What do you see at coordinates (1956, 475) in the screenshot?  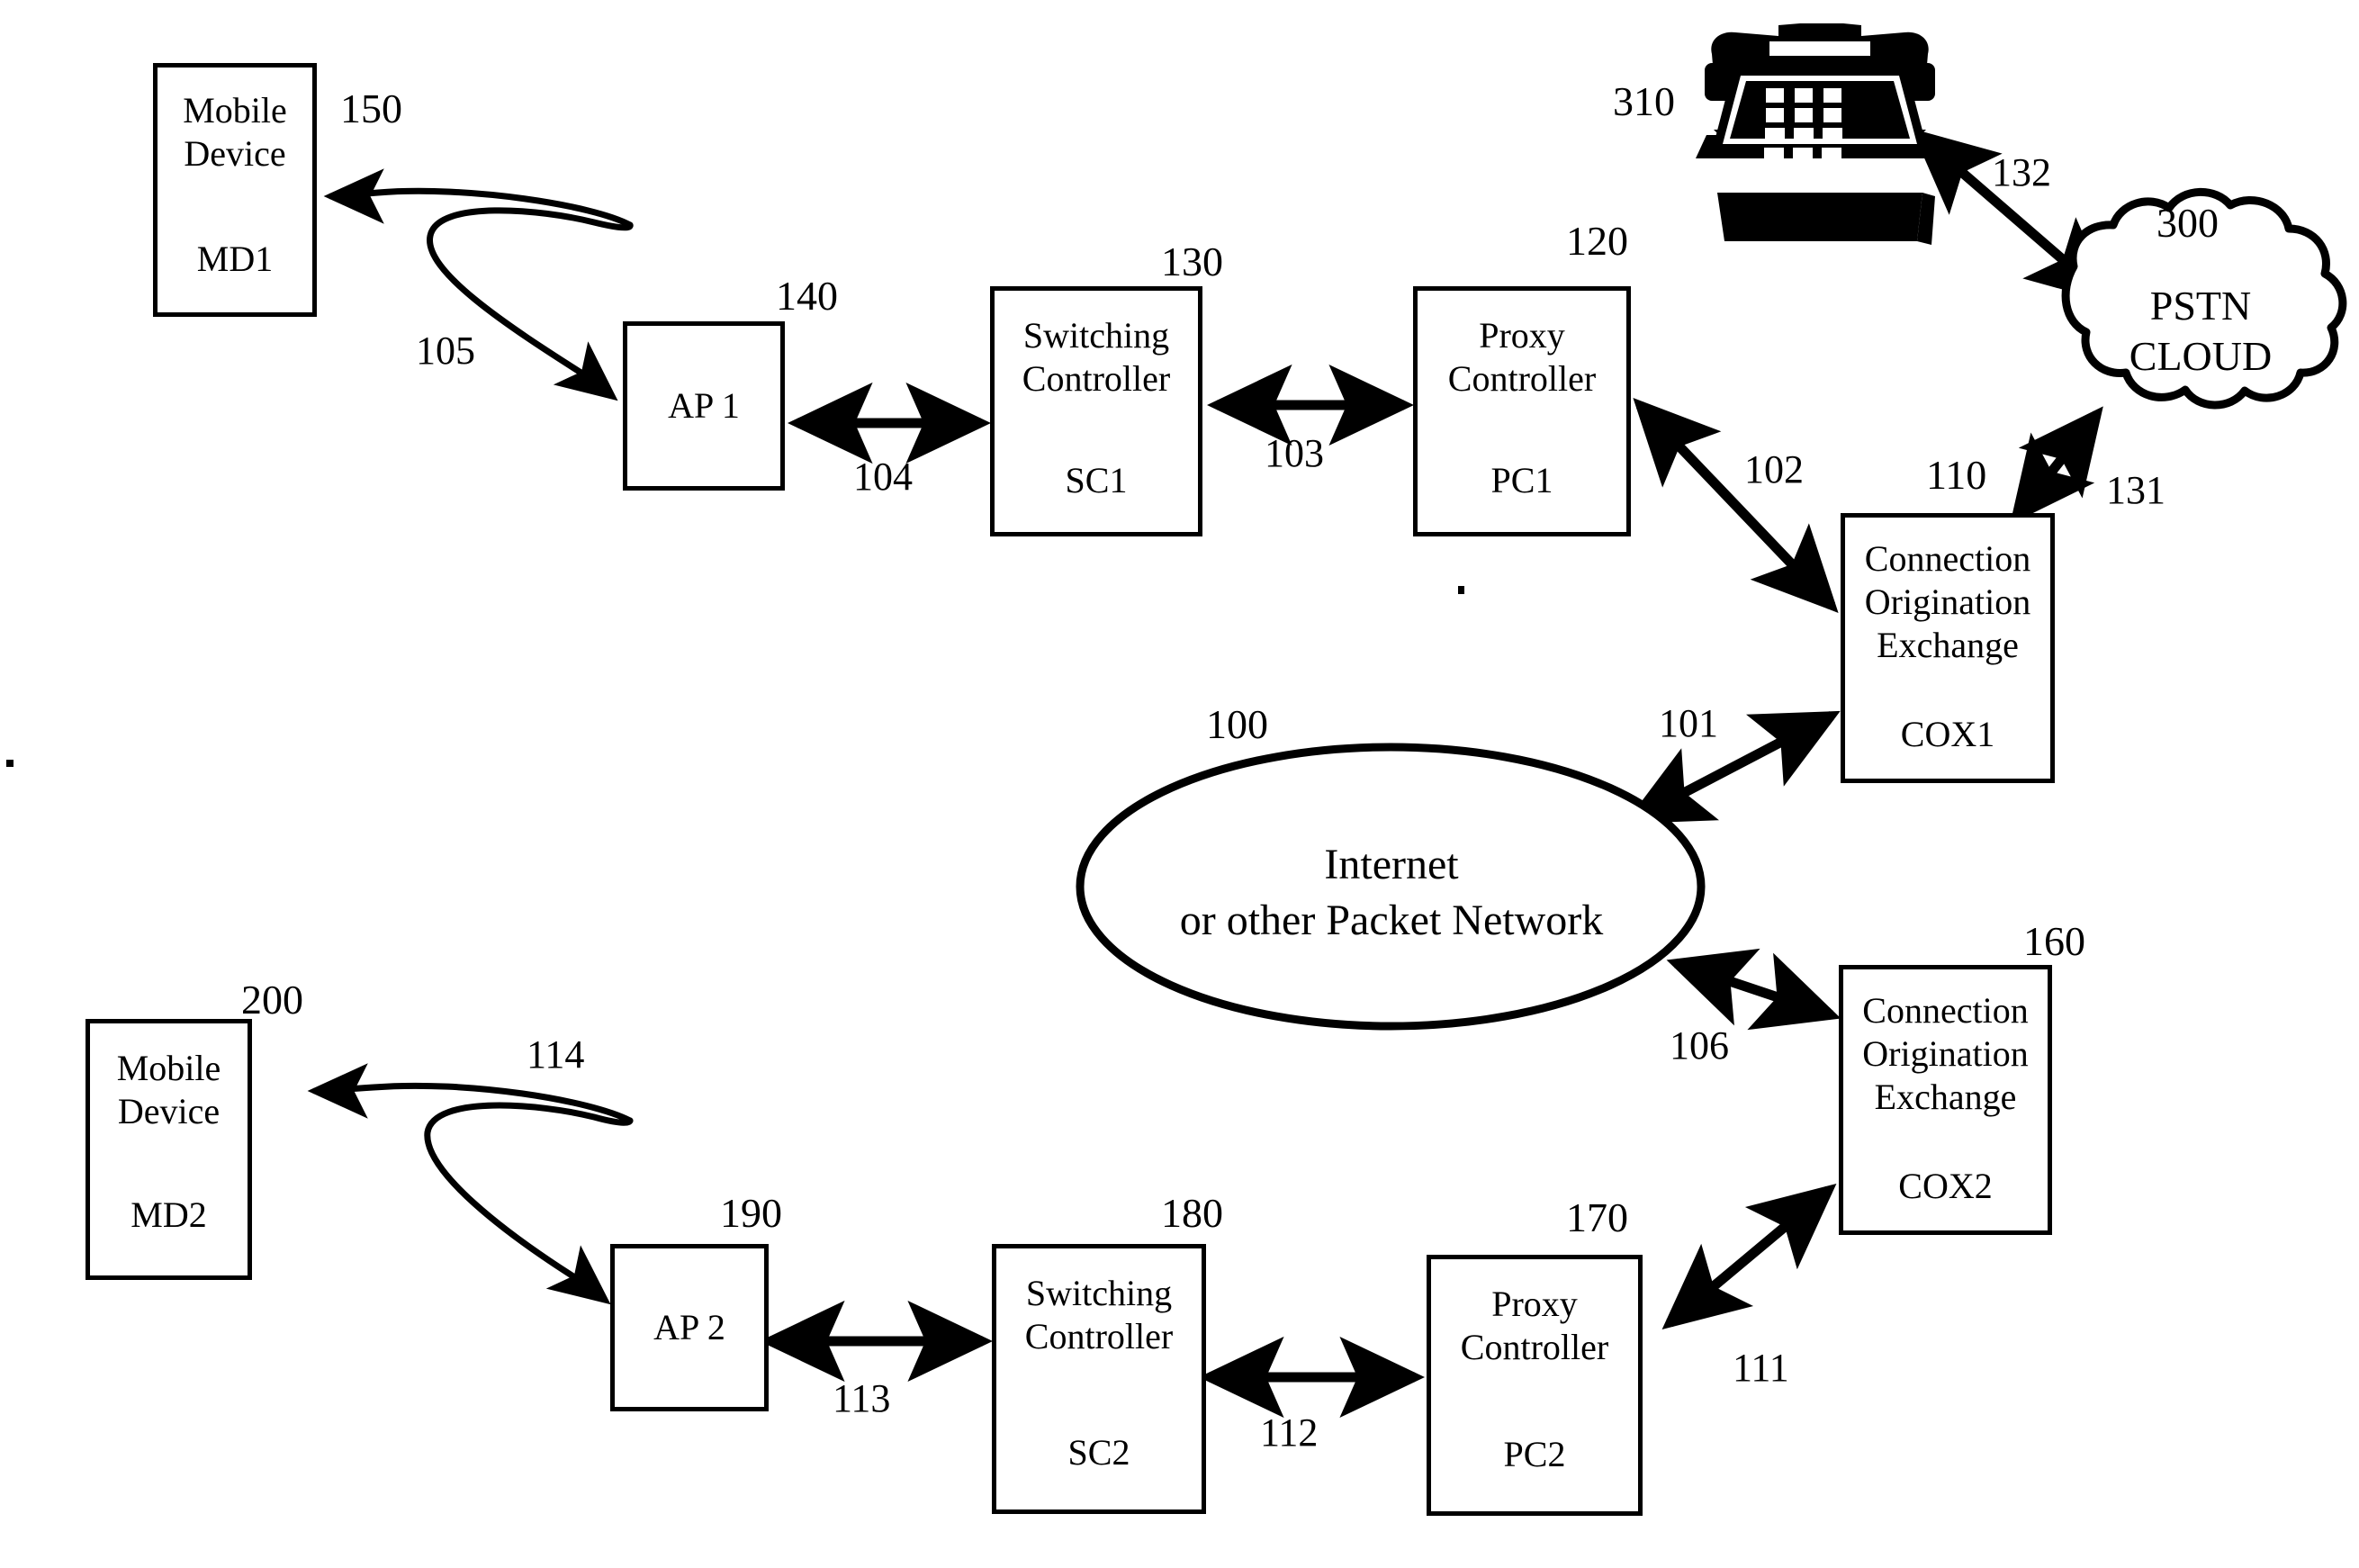 I see `ref-110: 110` at bounding box center [1956, 475].